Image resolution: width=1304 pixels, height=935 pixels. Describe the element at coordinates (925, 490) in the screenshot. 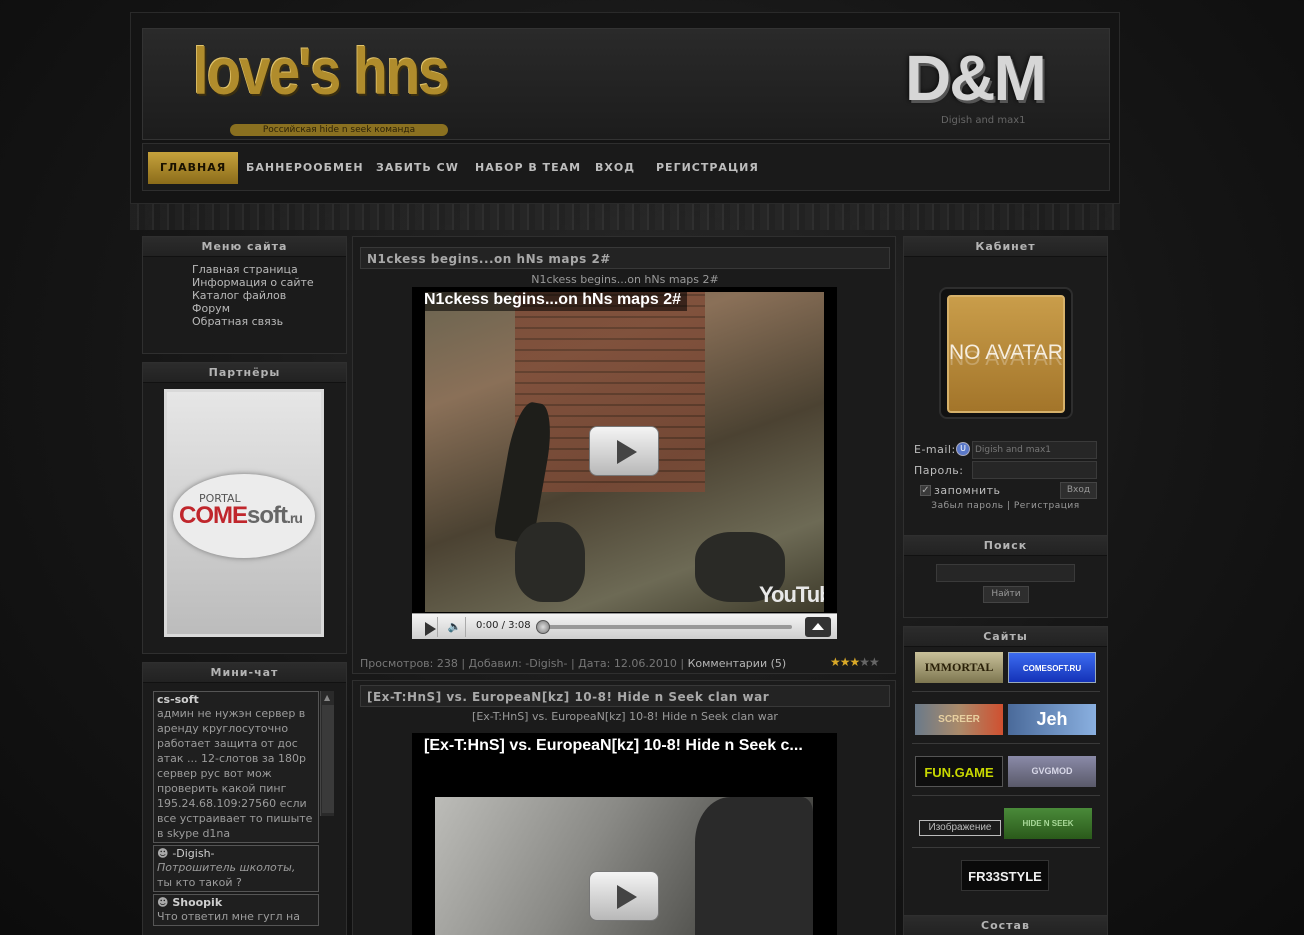

I see `remember-checkbox: ✓` at that location.